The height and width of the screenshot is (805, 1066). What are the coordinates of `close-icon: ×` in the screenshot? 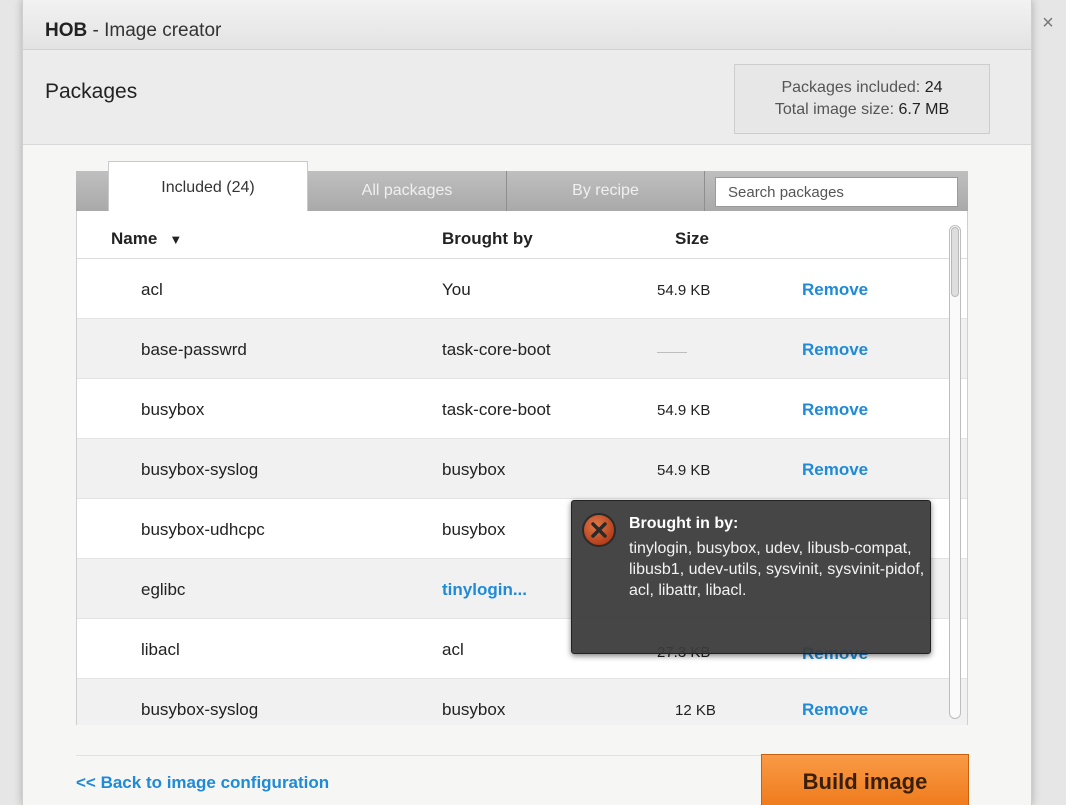 It's located at (1048, 23).